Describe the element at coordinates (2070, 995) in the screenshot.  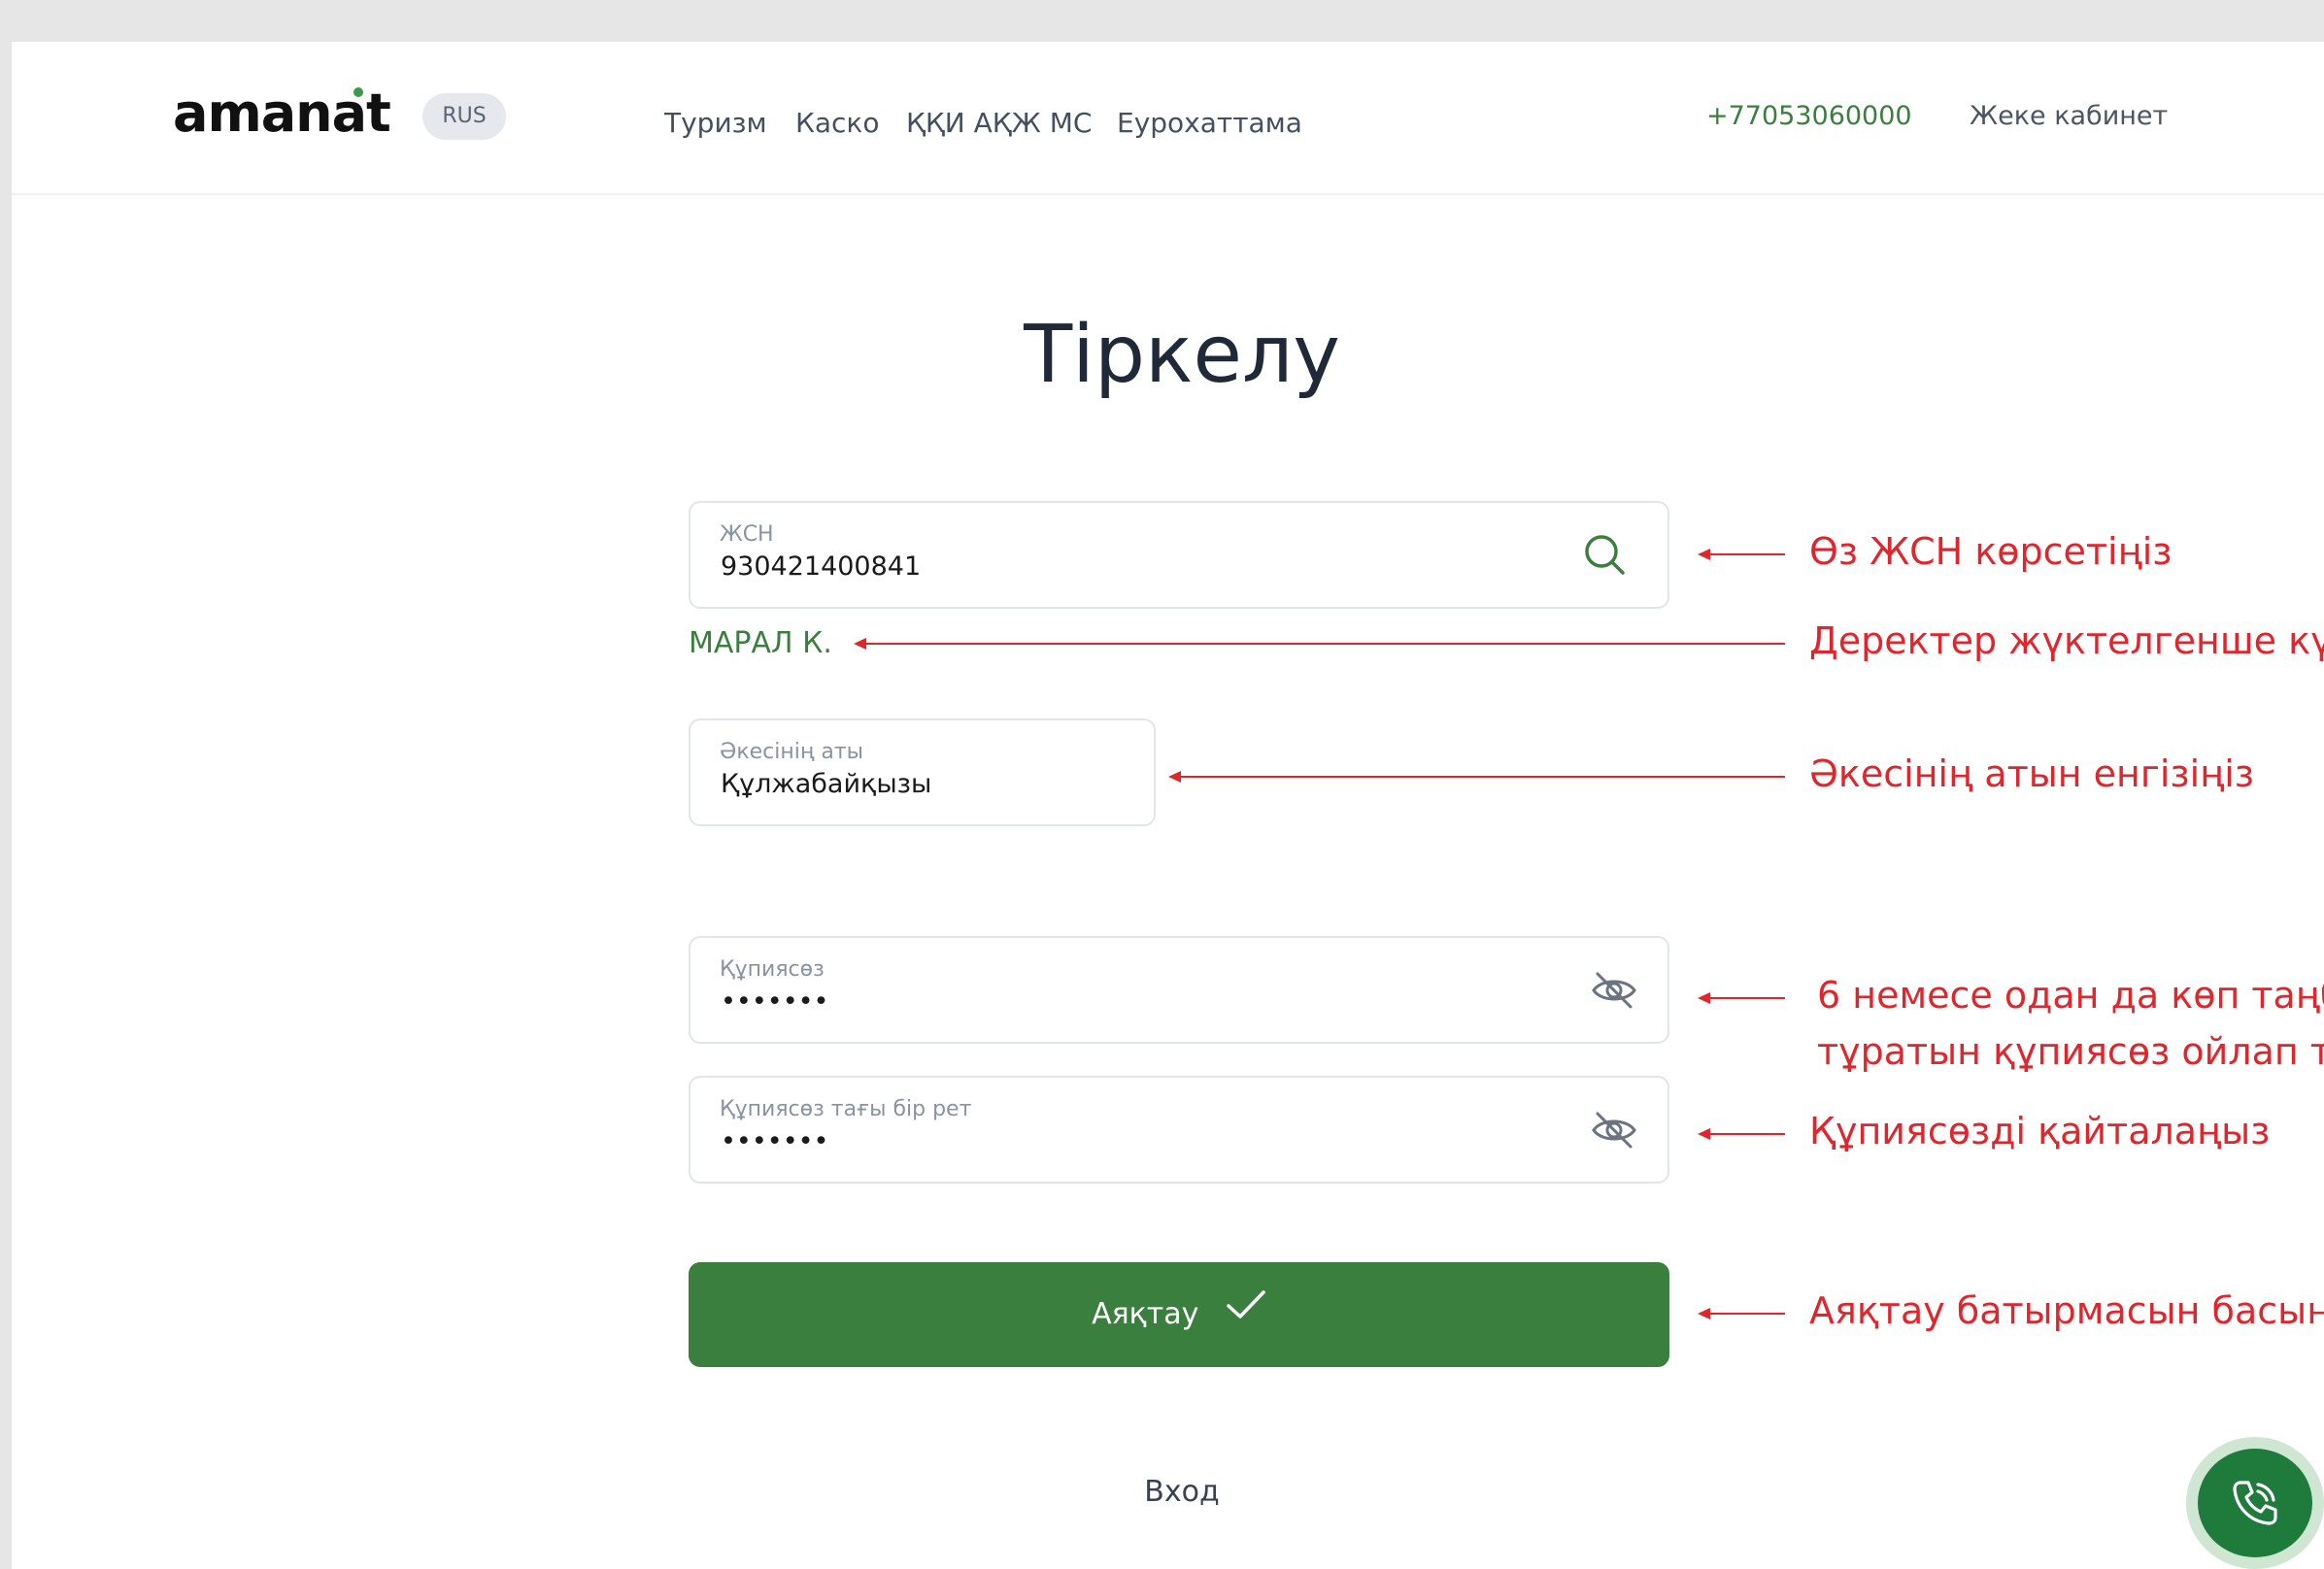
I see `annotation-password-line1: 6 немесе одан да көп таңба` at that location.